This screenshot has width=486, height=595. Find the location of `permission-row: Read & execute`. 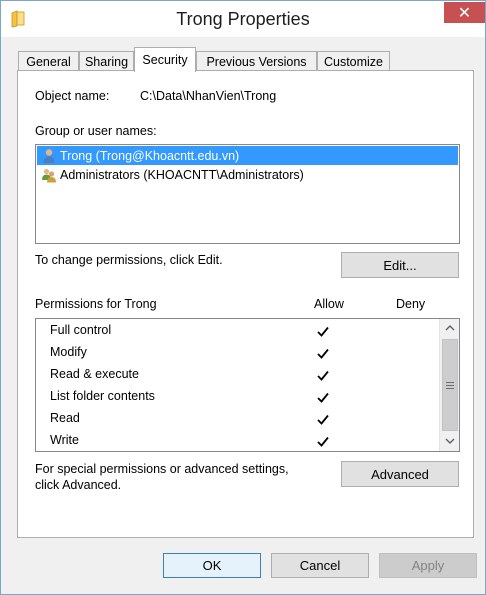

permission-row: Read & execute is located at coordinates (236, 375).